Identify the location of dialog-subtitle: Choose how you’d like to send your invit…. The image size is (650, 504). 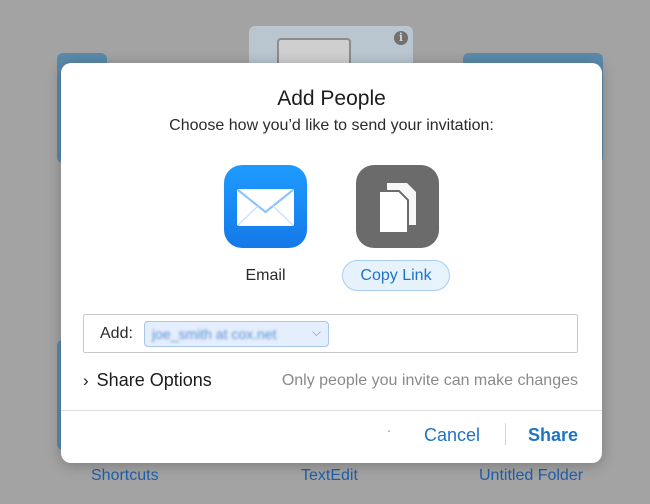
(331, 125).